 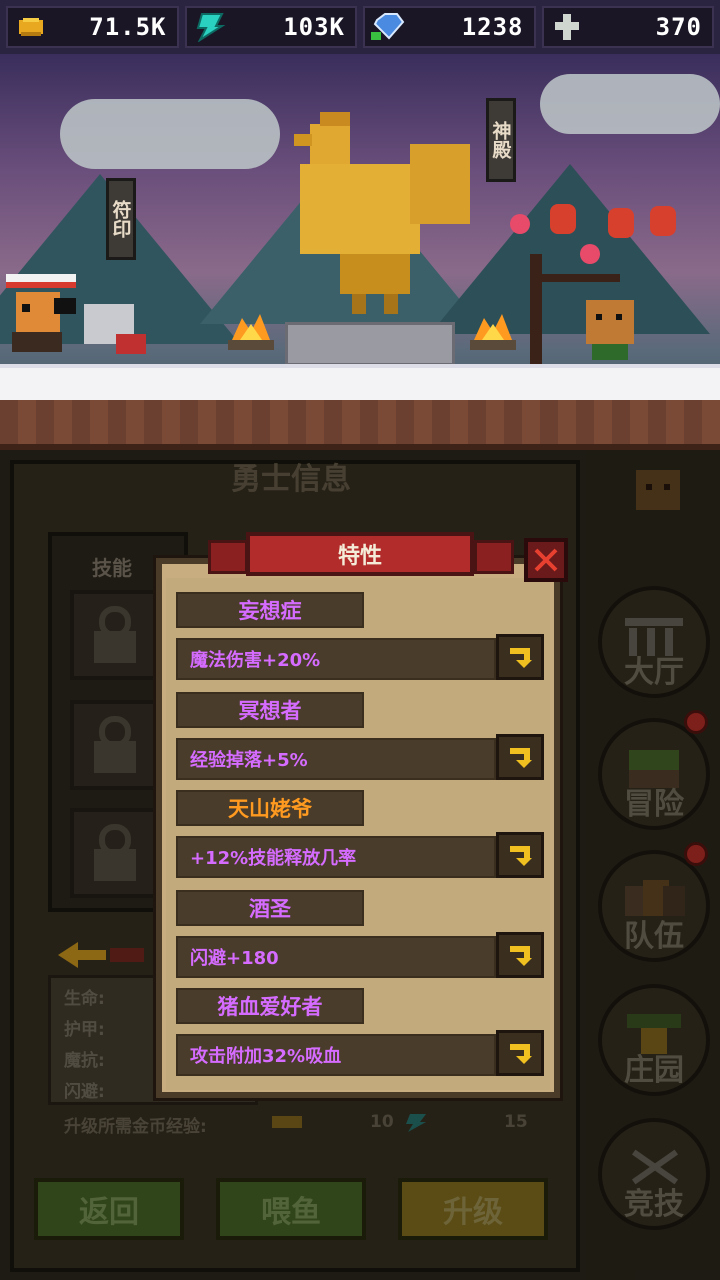 What do you see at coordinates (128, 27) in the screenshot?
I see `gold-value: 71.5K` at bounding box center [128, 27].